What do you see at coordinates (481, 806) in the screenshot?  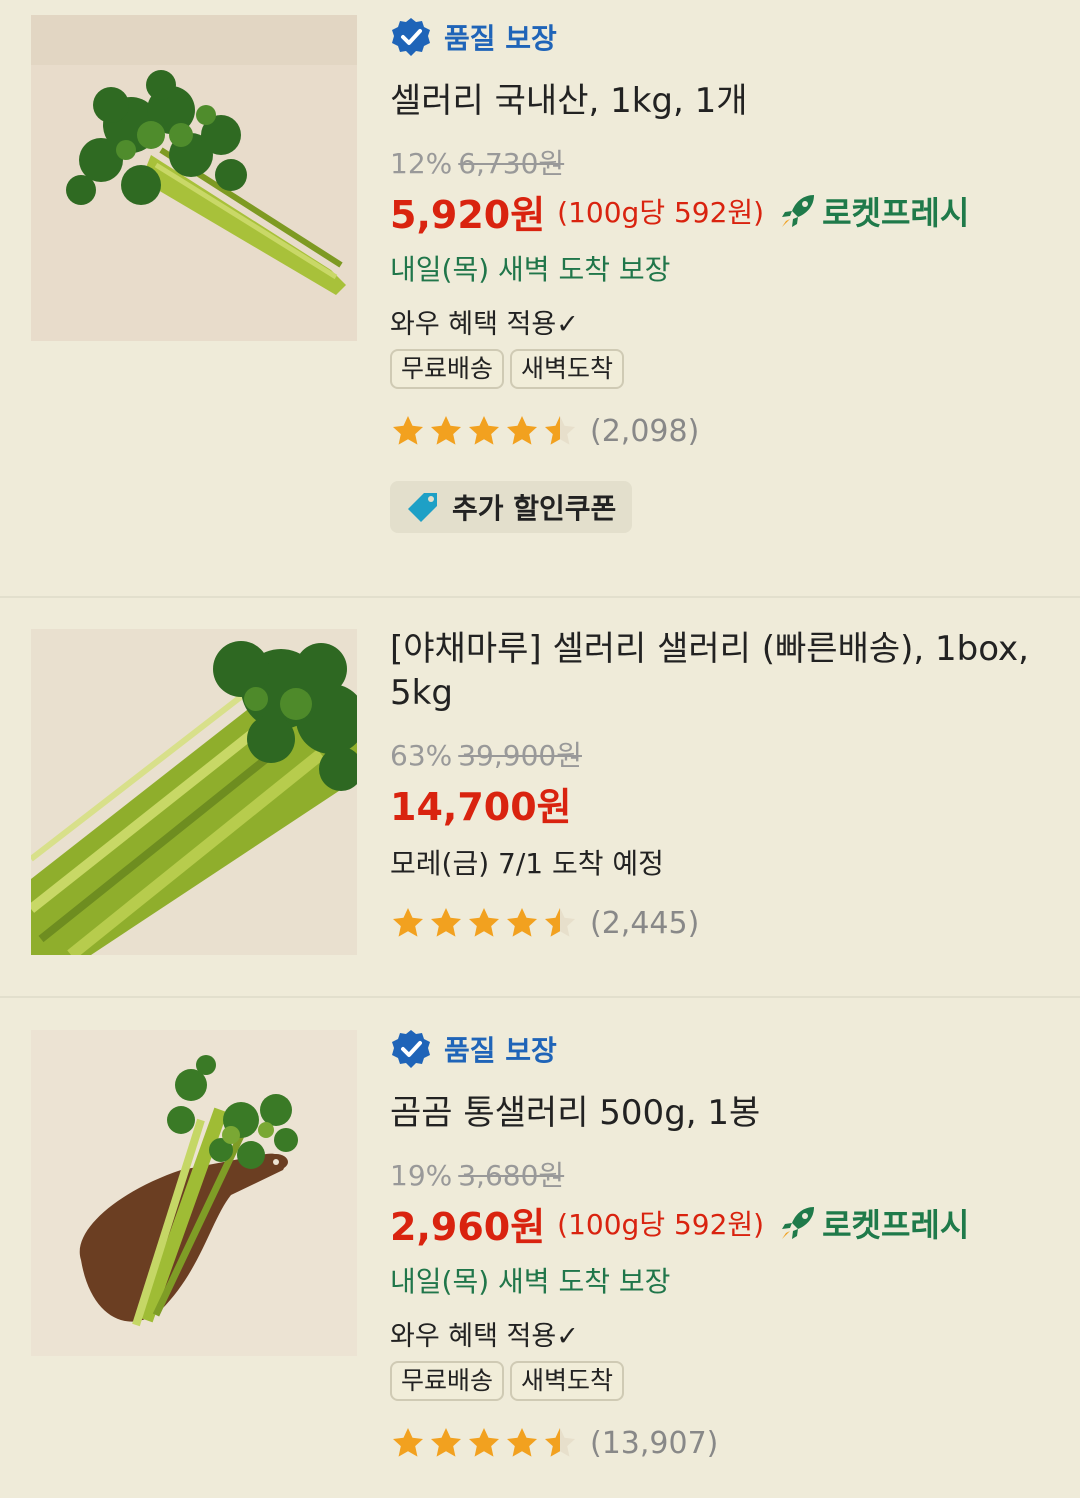 I see `sale-price: 14,700원` at bounding box center [481, 806].